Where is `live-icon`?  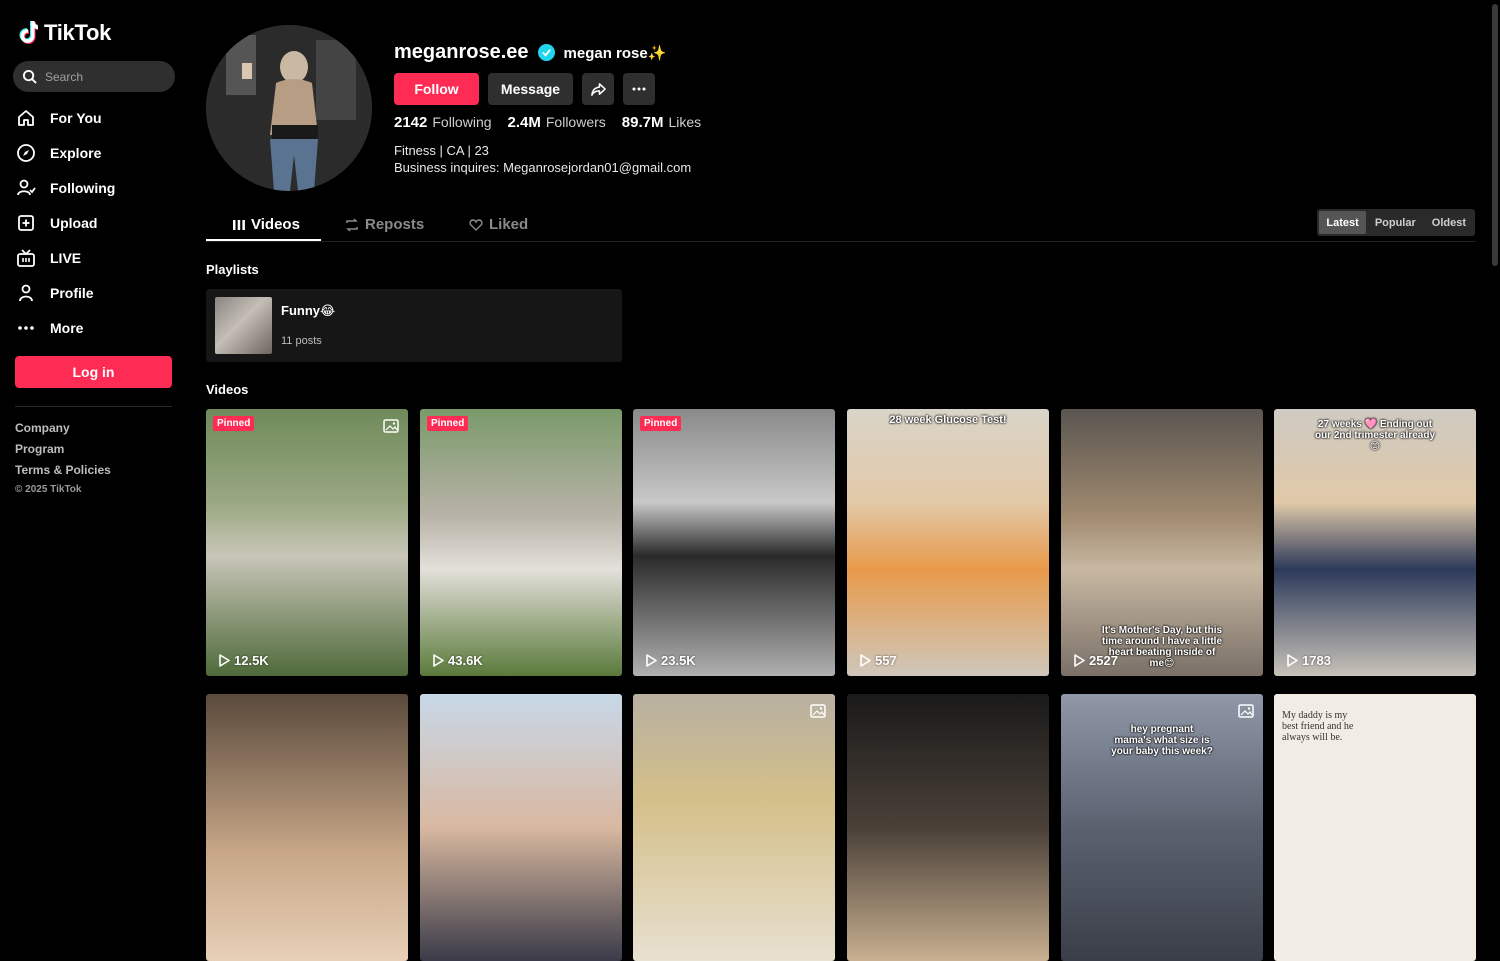 live-icon is located at coordinates (26, 258).